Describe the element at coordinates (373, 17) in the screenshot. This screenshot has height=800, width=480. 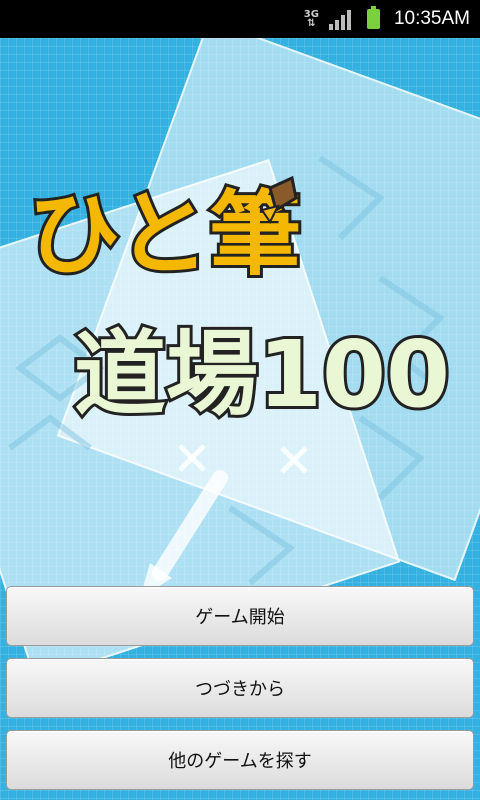
I see `battery-icon` at that location.